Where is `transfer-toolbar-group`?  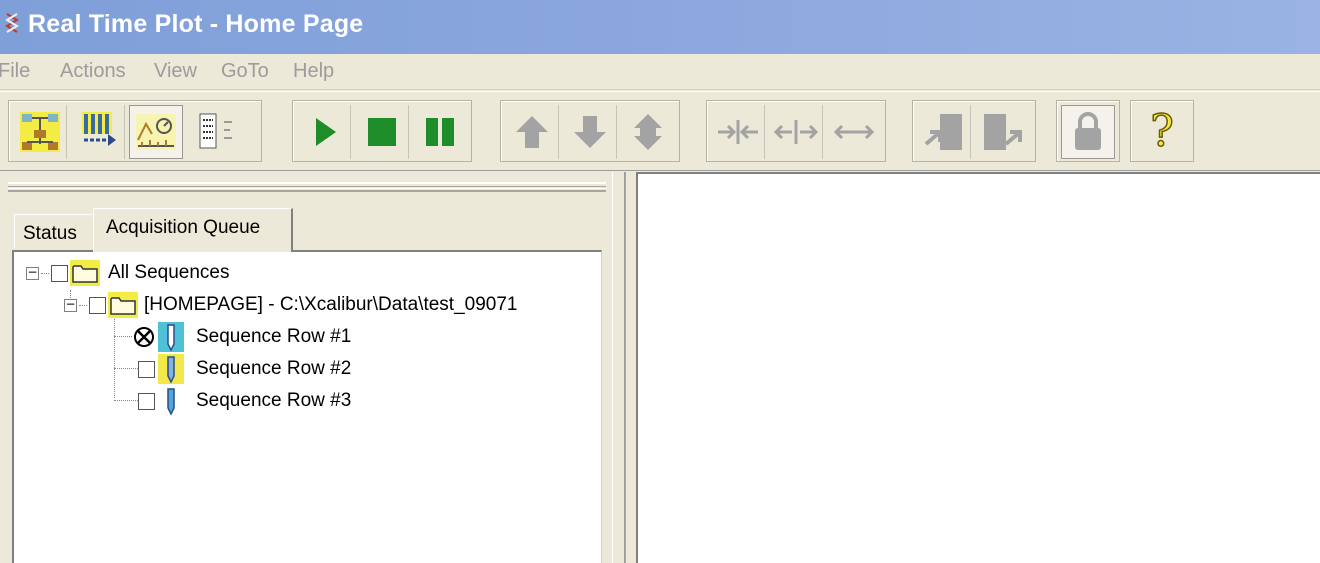 transfer-toolbar-group is located at coordinates (974, 131).